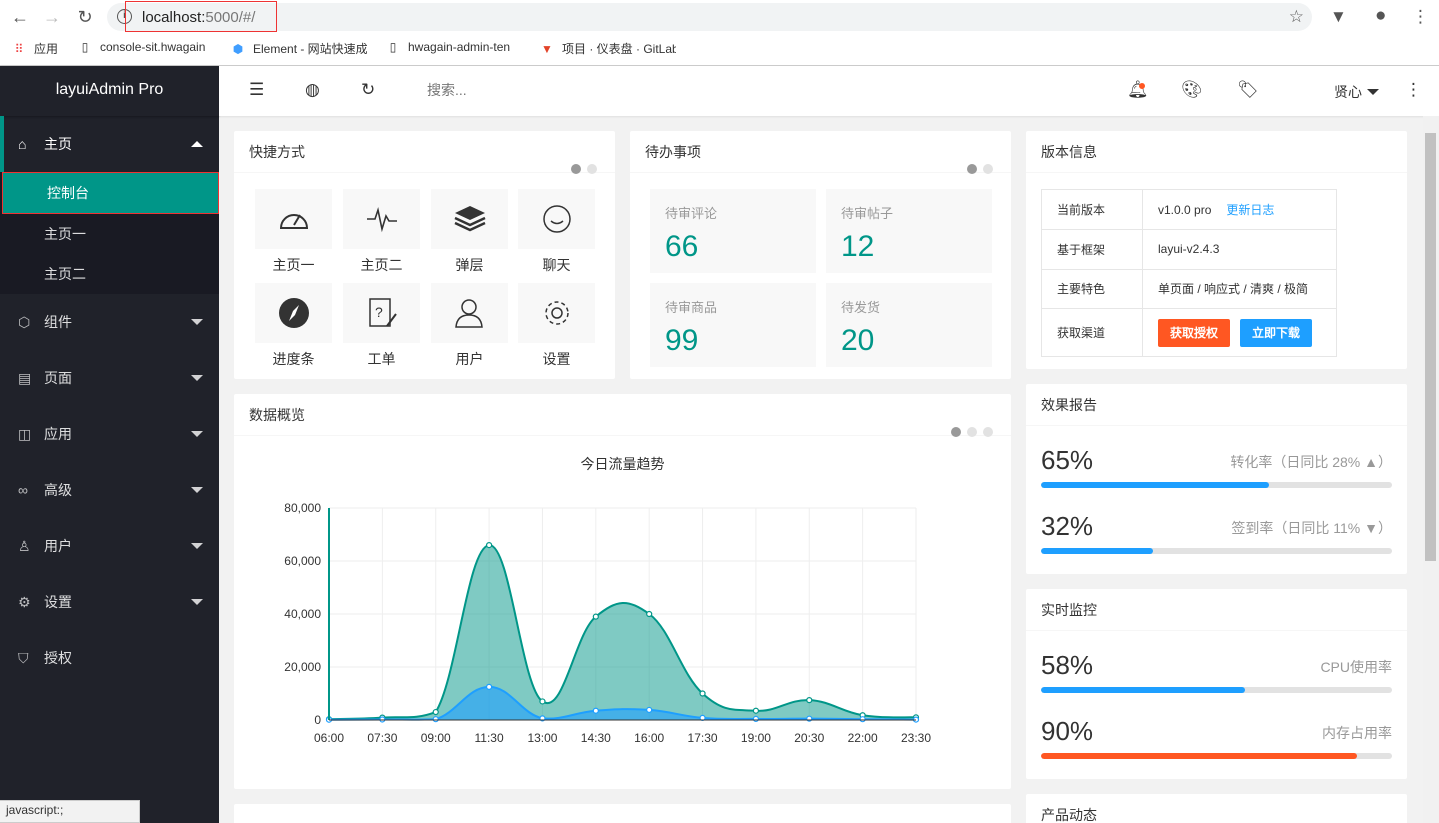  I want to click on bookmark-admin: ▯ hwagain-admin-ten, so click(454, 47).